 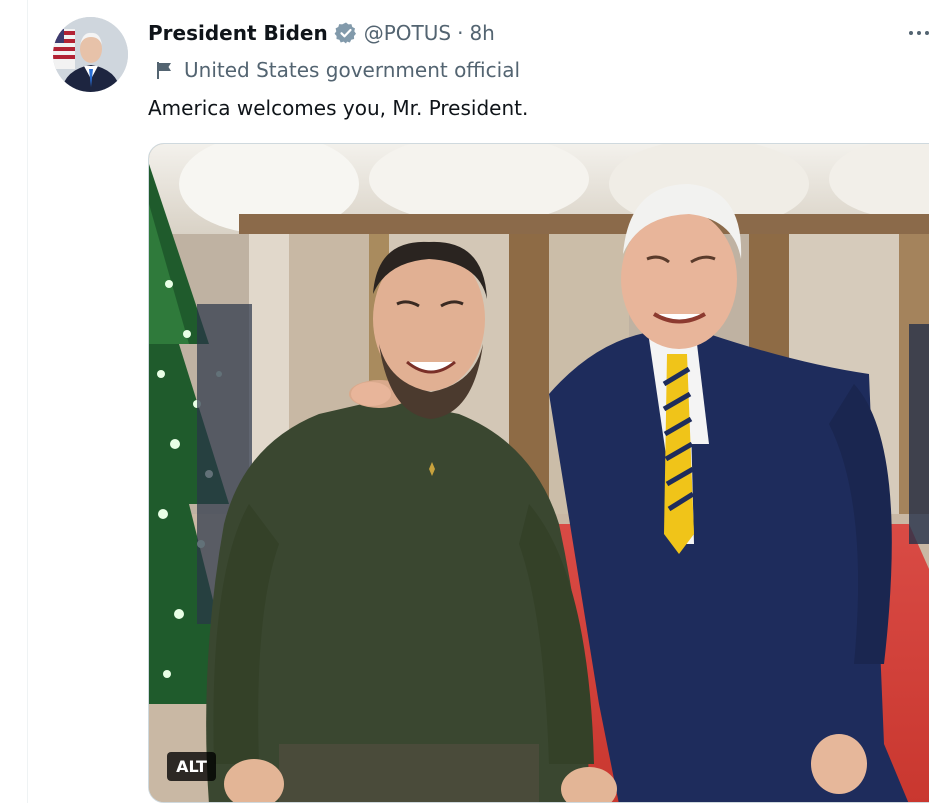 I want to click on government-label: United States government official, so click(x=337, y=70).